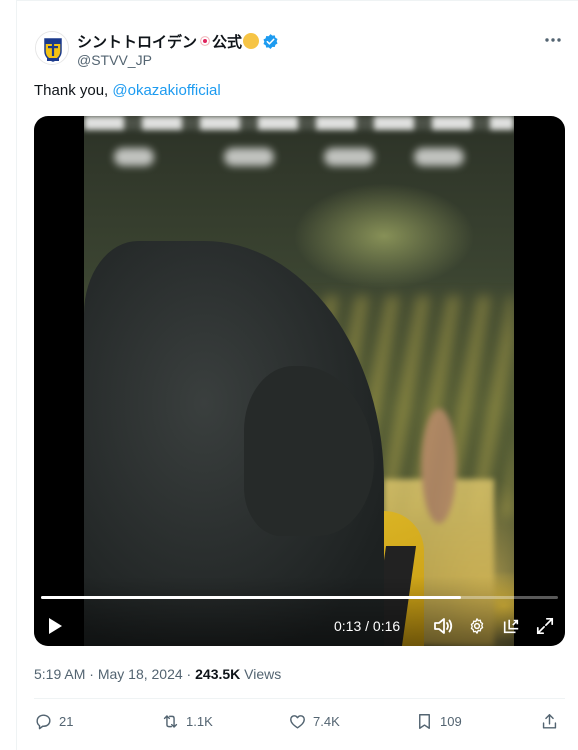 This screenshot has height=750, width=578. Describe the element at coordinates (73, 90) in the screenshot. I see `tweet-text-body: Thank you,` at that location.